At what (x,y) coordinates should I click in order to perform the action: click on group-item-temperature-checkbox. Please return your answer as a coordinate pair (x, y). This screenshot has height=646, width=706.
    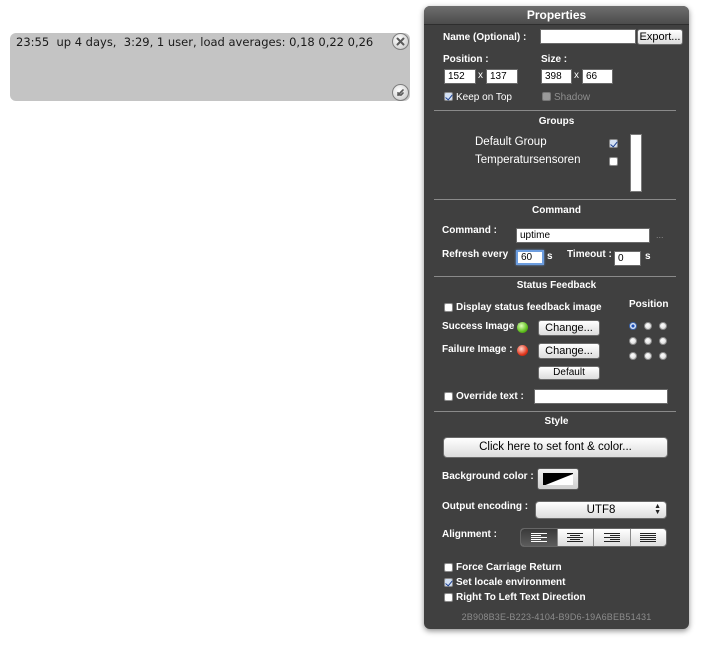
    Looking at the image, I should click on (613, 161).